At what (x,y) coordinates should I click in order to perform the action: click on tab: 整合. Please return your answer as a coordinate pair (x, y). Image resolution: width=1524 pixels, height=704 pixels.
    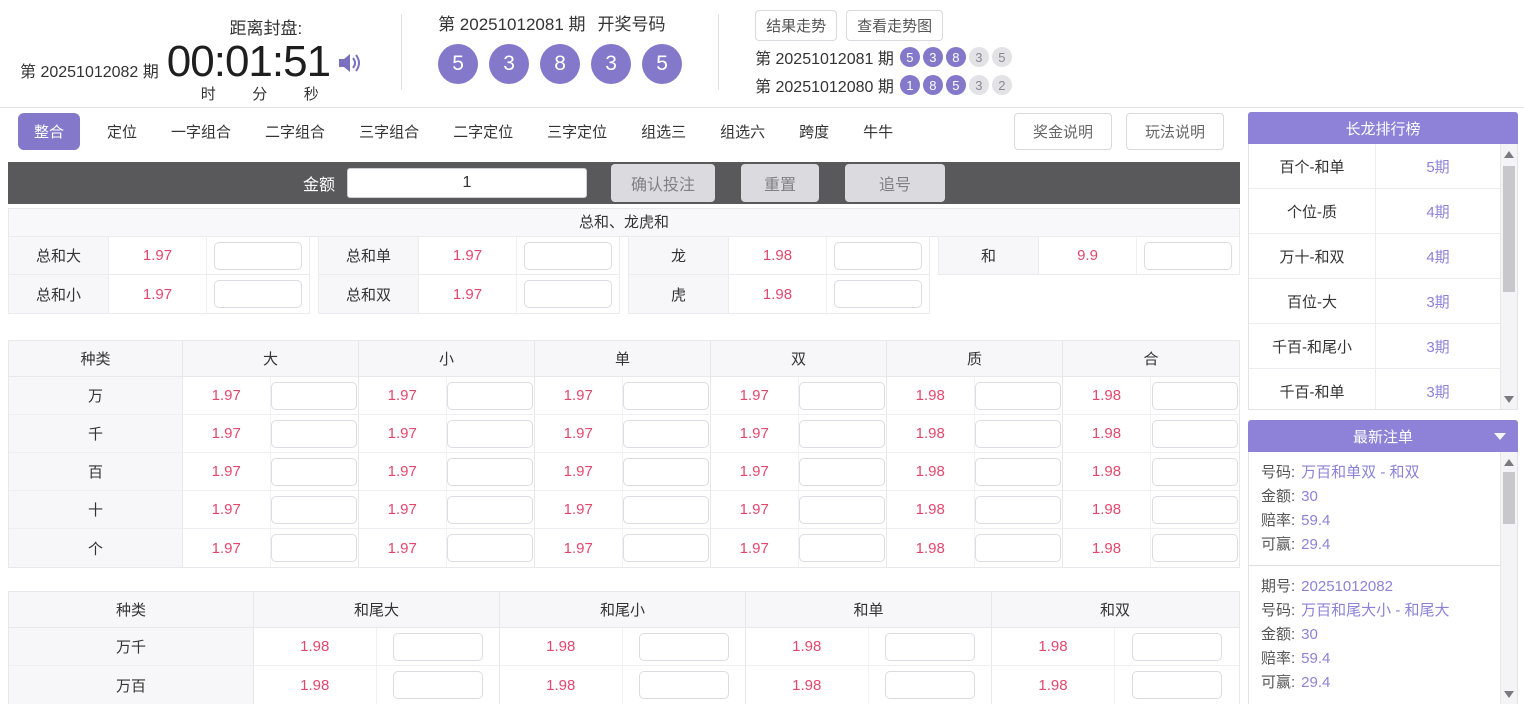
    Looking at the image, I should click on (49, 131).